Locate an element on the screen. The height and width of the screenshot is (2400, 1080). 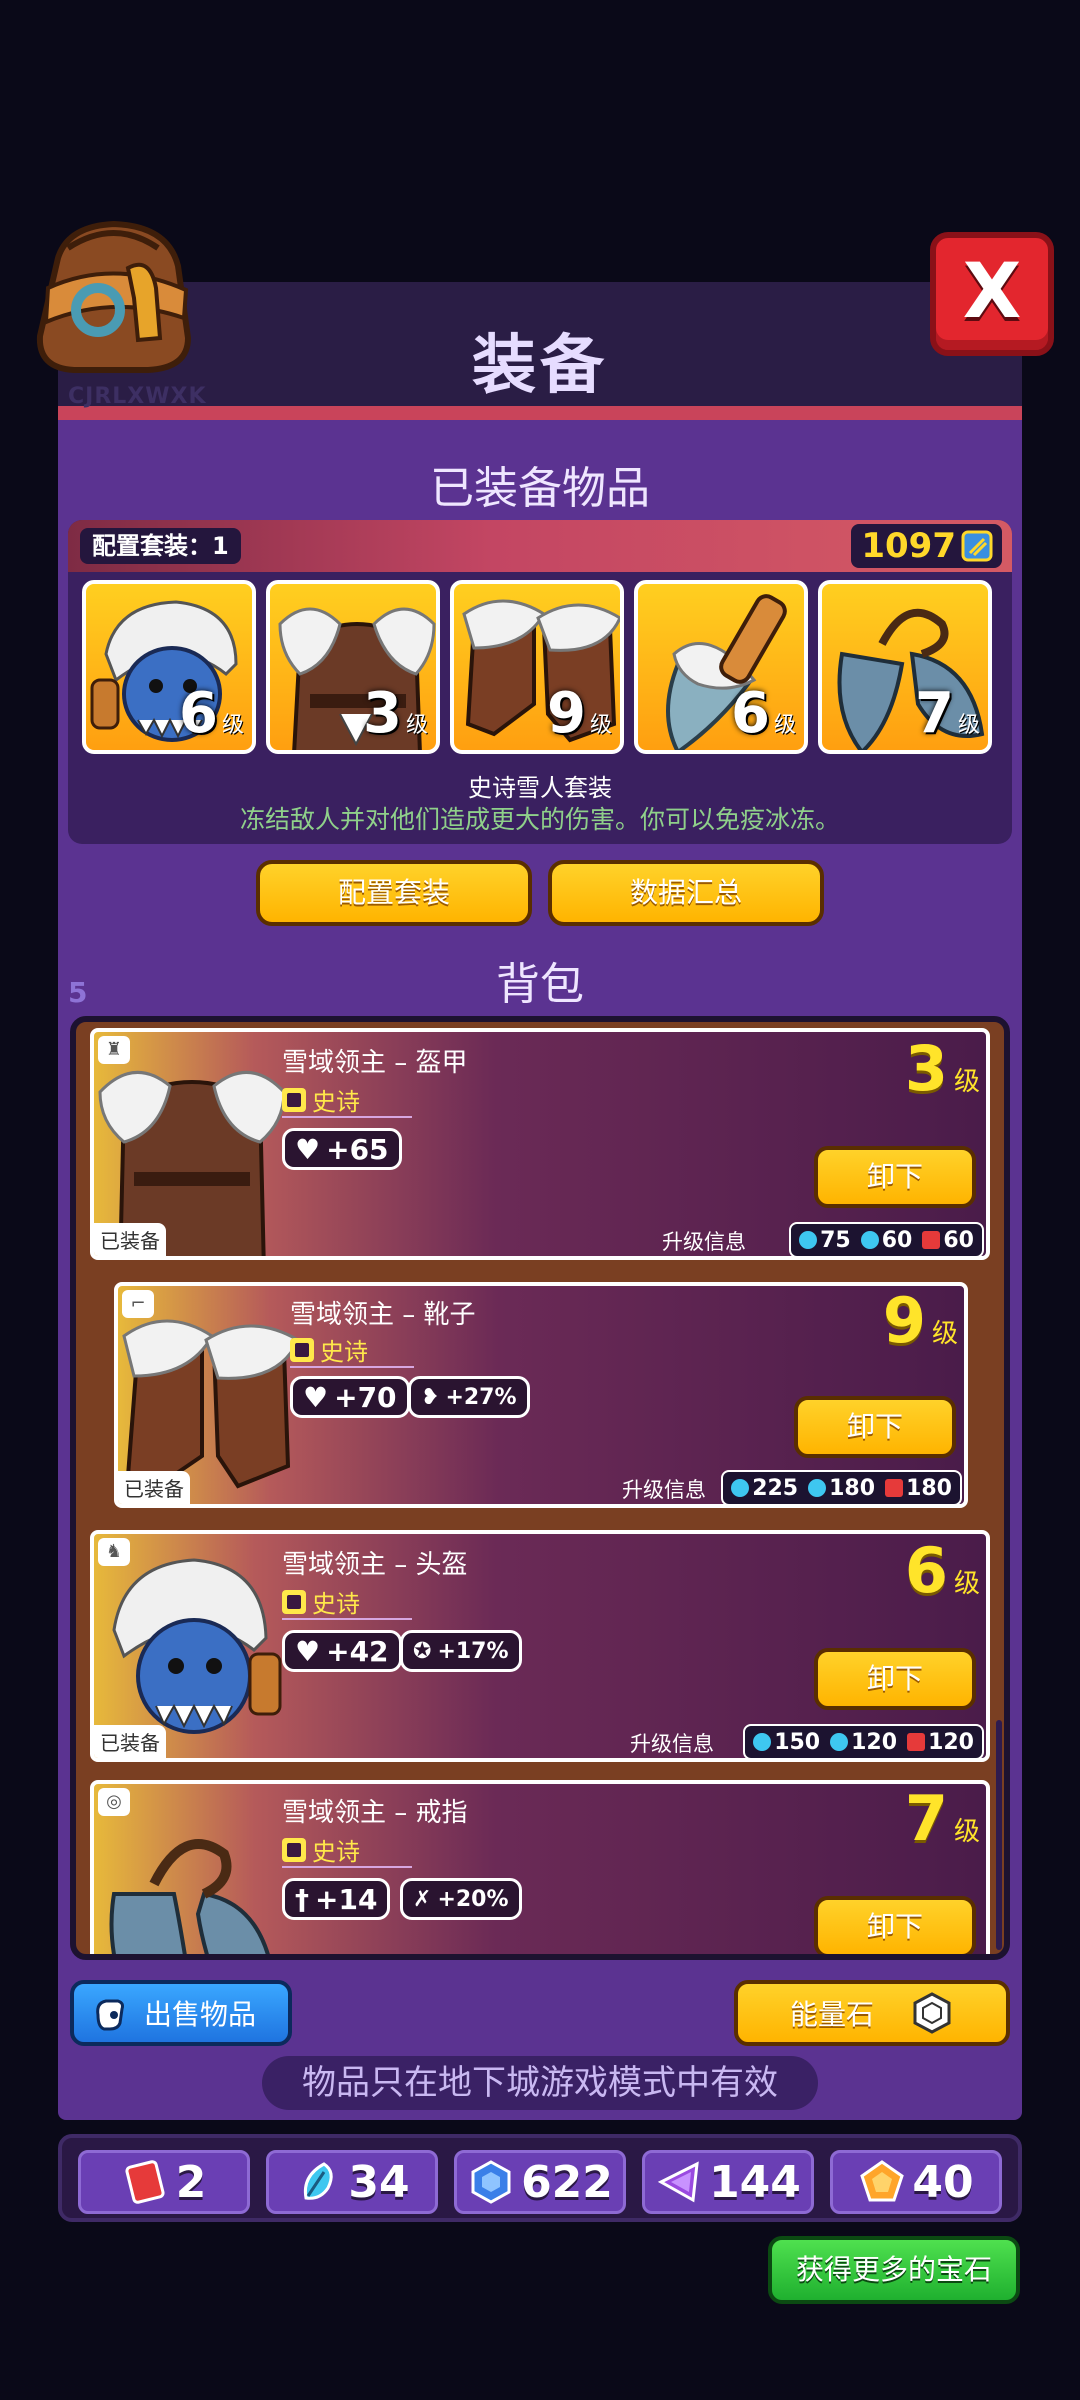
item-name: 雪域领主 – 盔甲 is located at coordinates (375, 1063).